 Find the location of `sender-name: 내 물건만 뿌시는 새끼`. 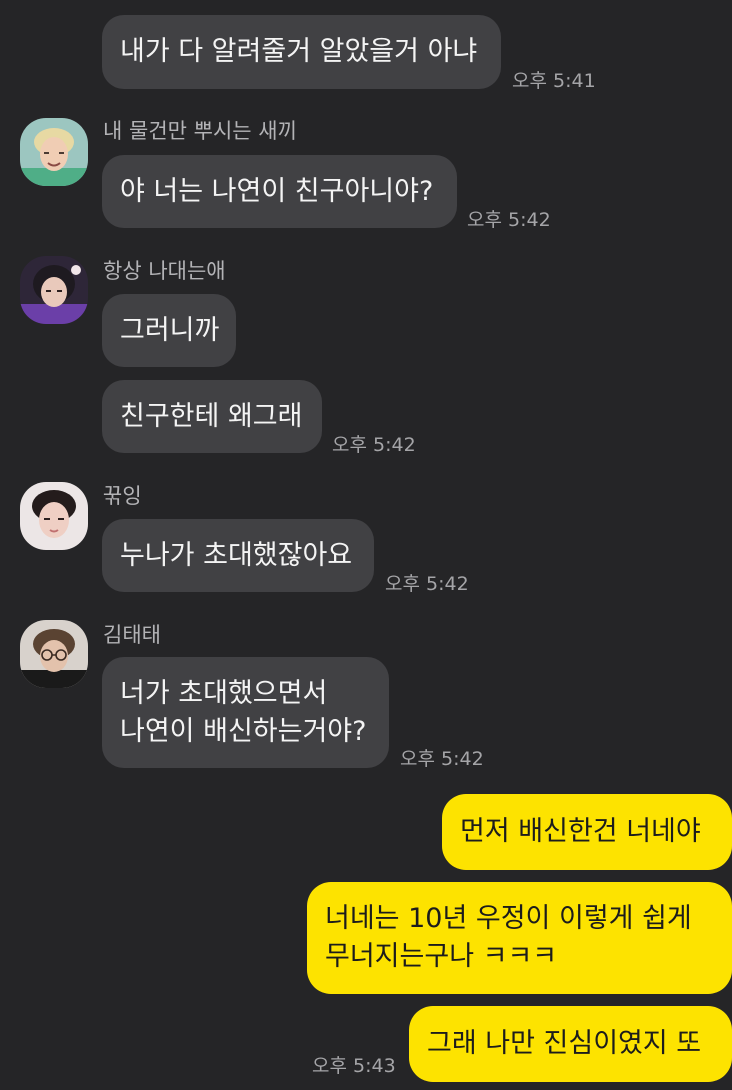

sender-name: 내 물건만 뿌시는 새끼 is located at coordinates (200, 131).